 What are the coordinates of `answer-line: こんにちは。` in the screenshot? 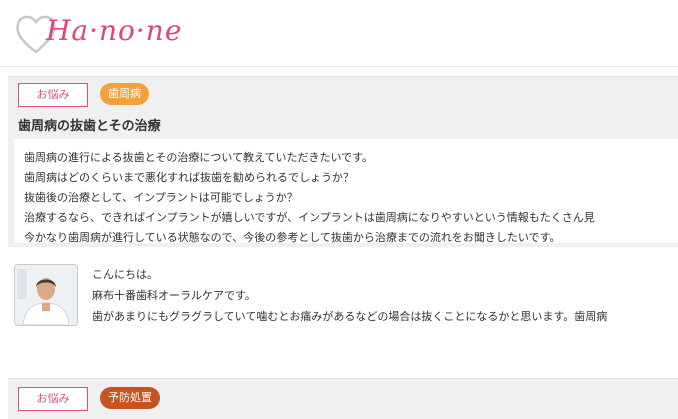 It's located at (125, 274).